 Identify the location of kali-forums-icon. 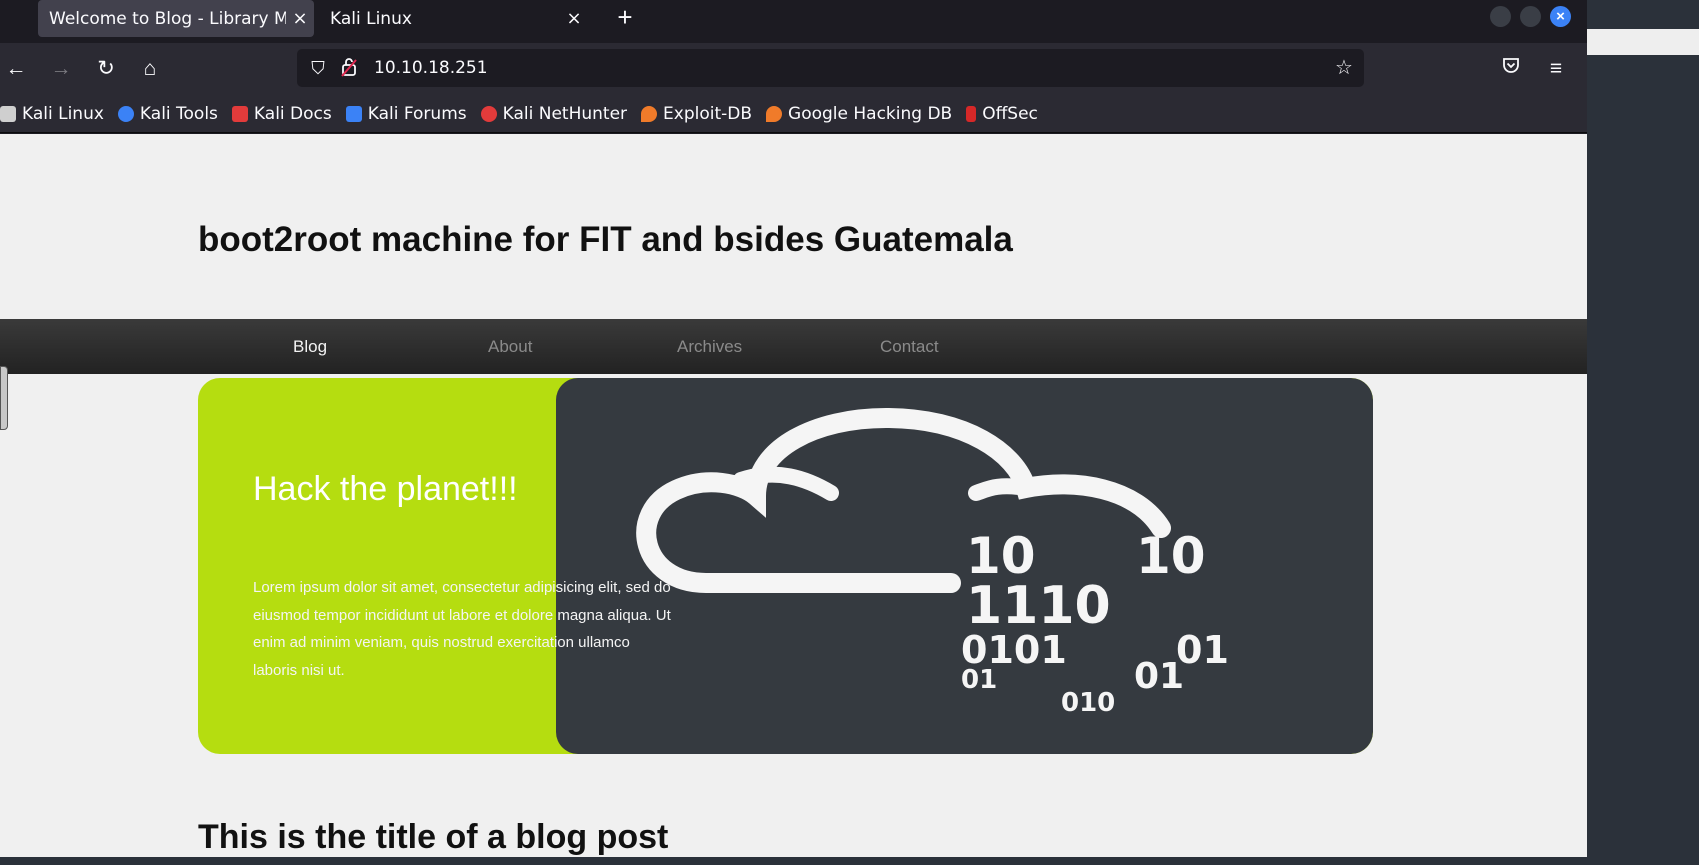
(353, 113).